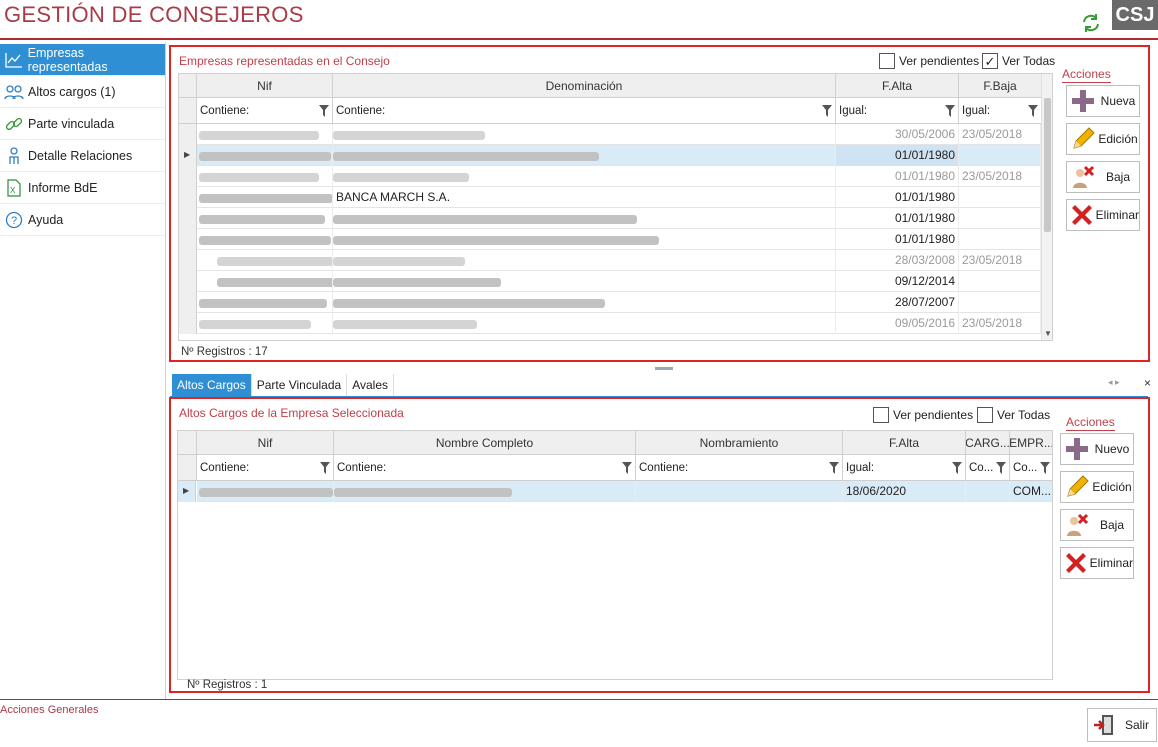 This screenshot has width=1158, height=747. Describe the element at coordinates (584, 134) in the screenshot. I see `cell-denominacion` at that location.